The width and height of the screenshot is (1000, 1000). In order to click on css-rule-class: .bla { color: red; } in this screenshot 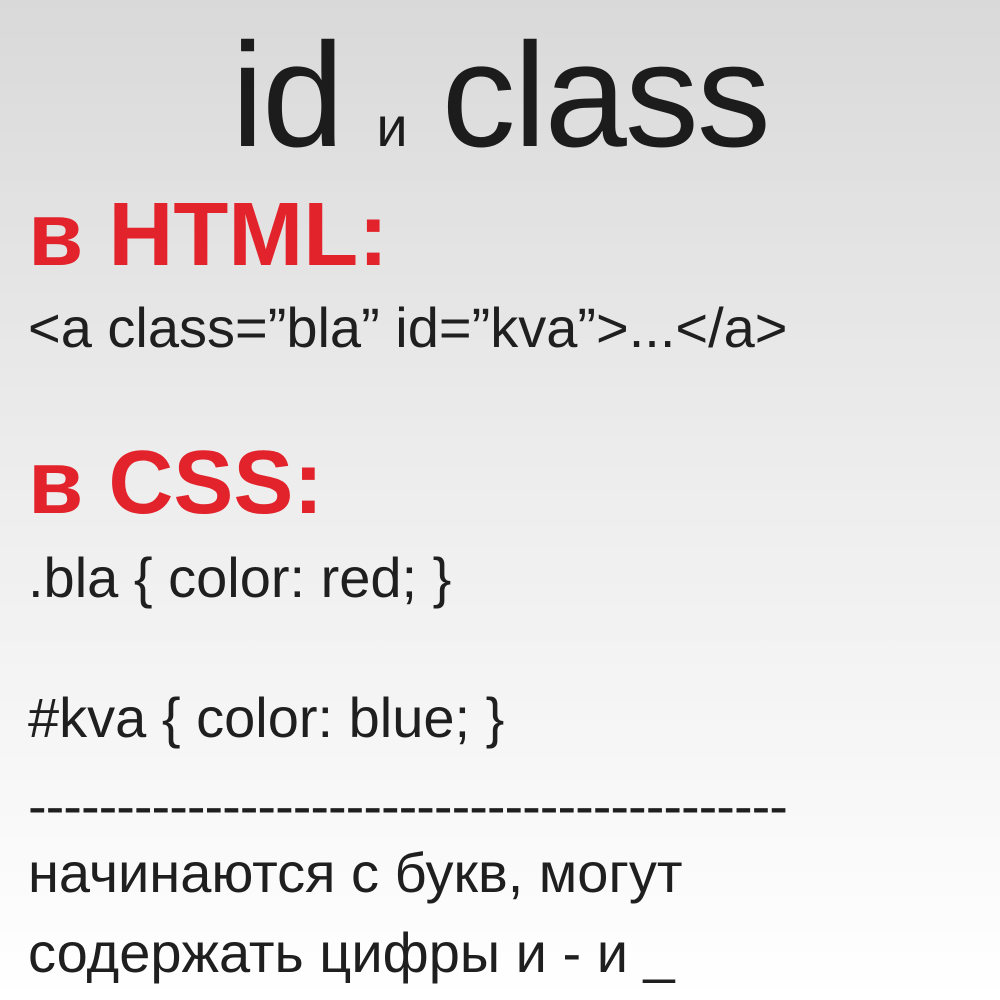, I will do `click(240, 577)`.